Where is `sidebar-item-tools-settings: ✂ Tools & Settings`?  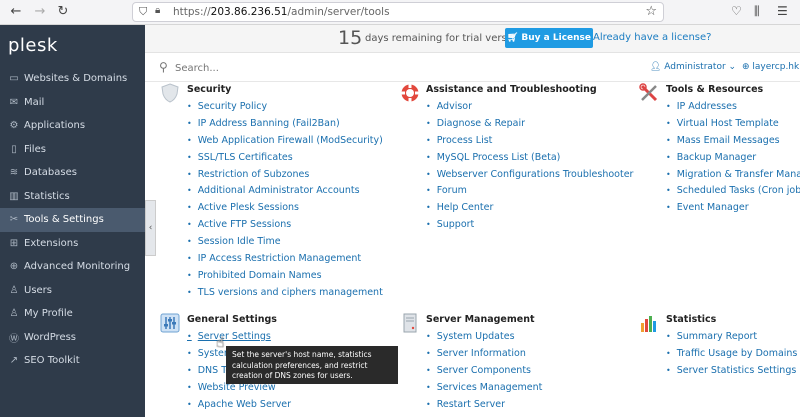
sidebar-item-tools-settings: ✂ Tools & Settings is located at coordinates (72, 220).